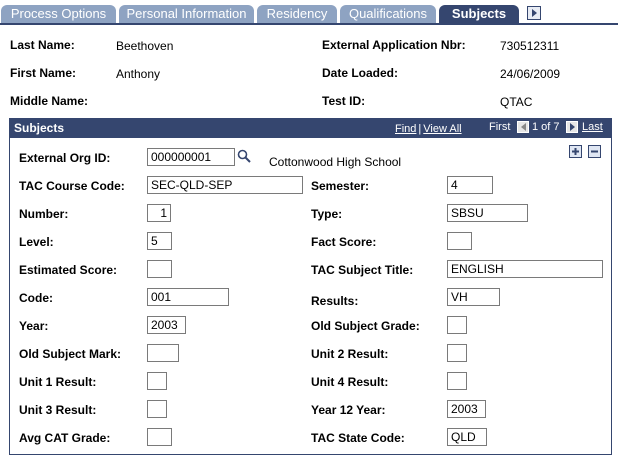 The image size is (618, 459). I want to click on old-subject-grade-input, so click(457, 325).